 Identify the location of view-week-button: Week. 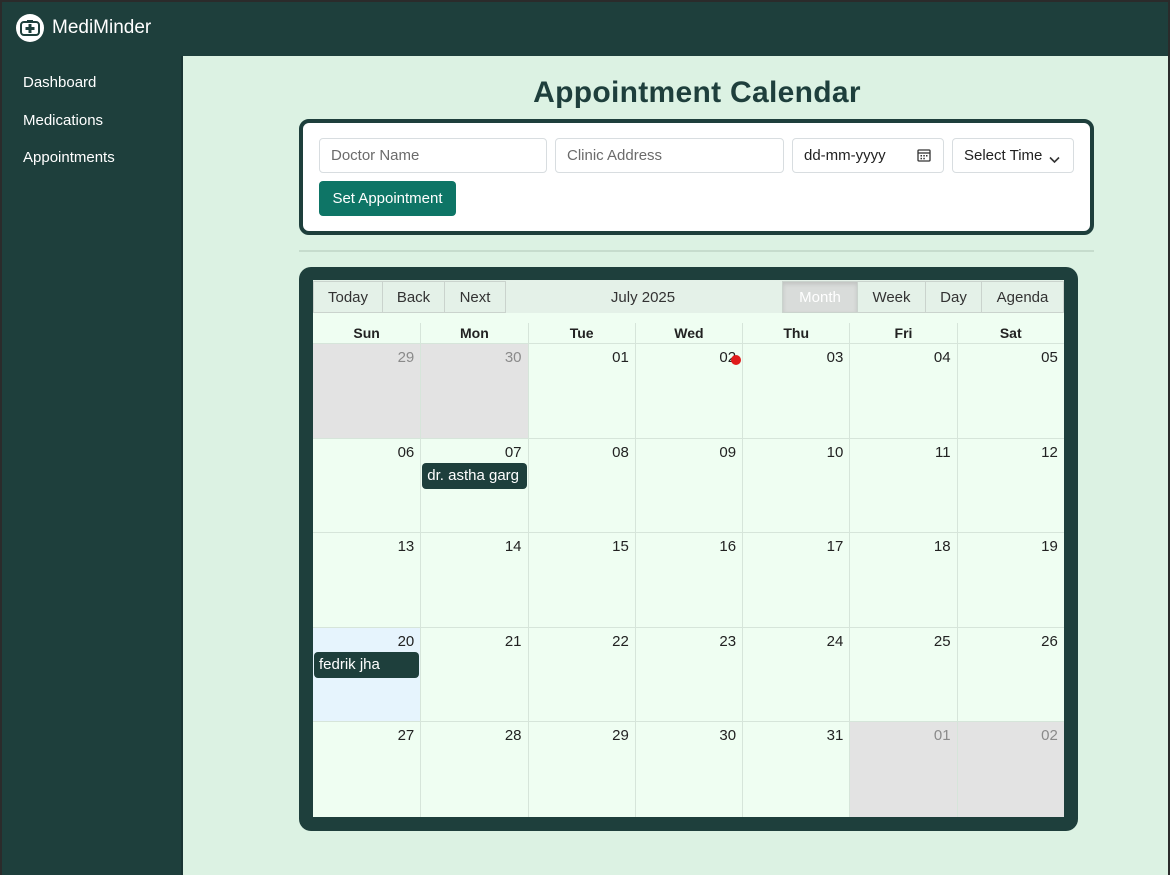
(891, 297).